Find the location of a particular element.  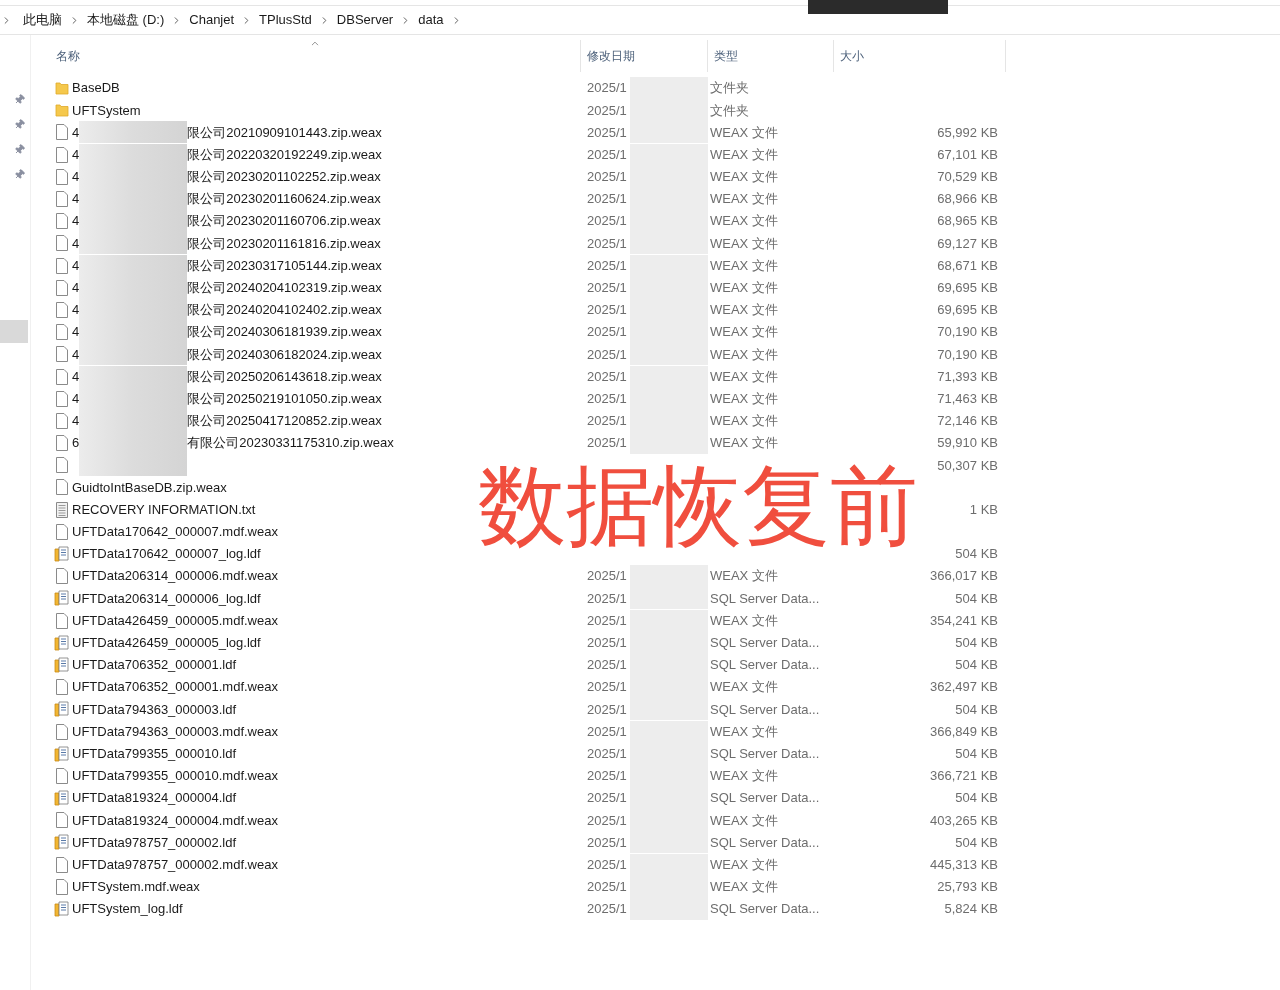

file-name: UFTData794363_000003.mdf.weax is located at coordinates (175, 731).